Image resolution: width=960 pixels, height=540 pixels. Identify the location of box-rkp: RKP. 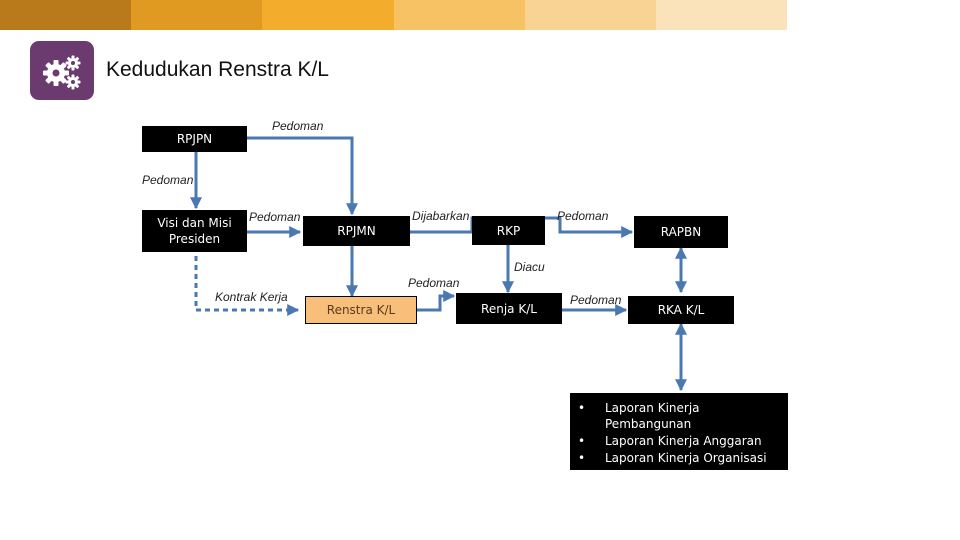
(508, 230).